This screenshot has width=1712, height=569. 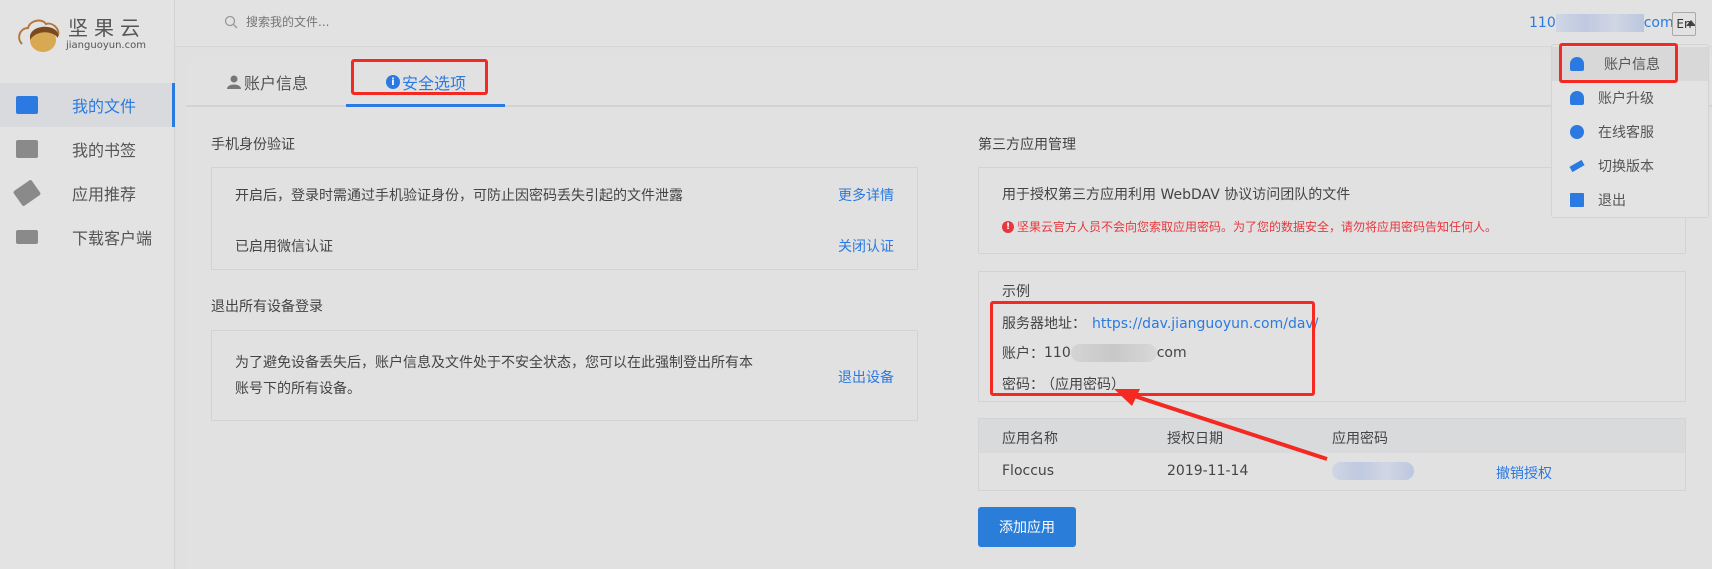 I want to click on user-email-dropdown: 110 com, so click(x=1612, y=23).